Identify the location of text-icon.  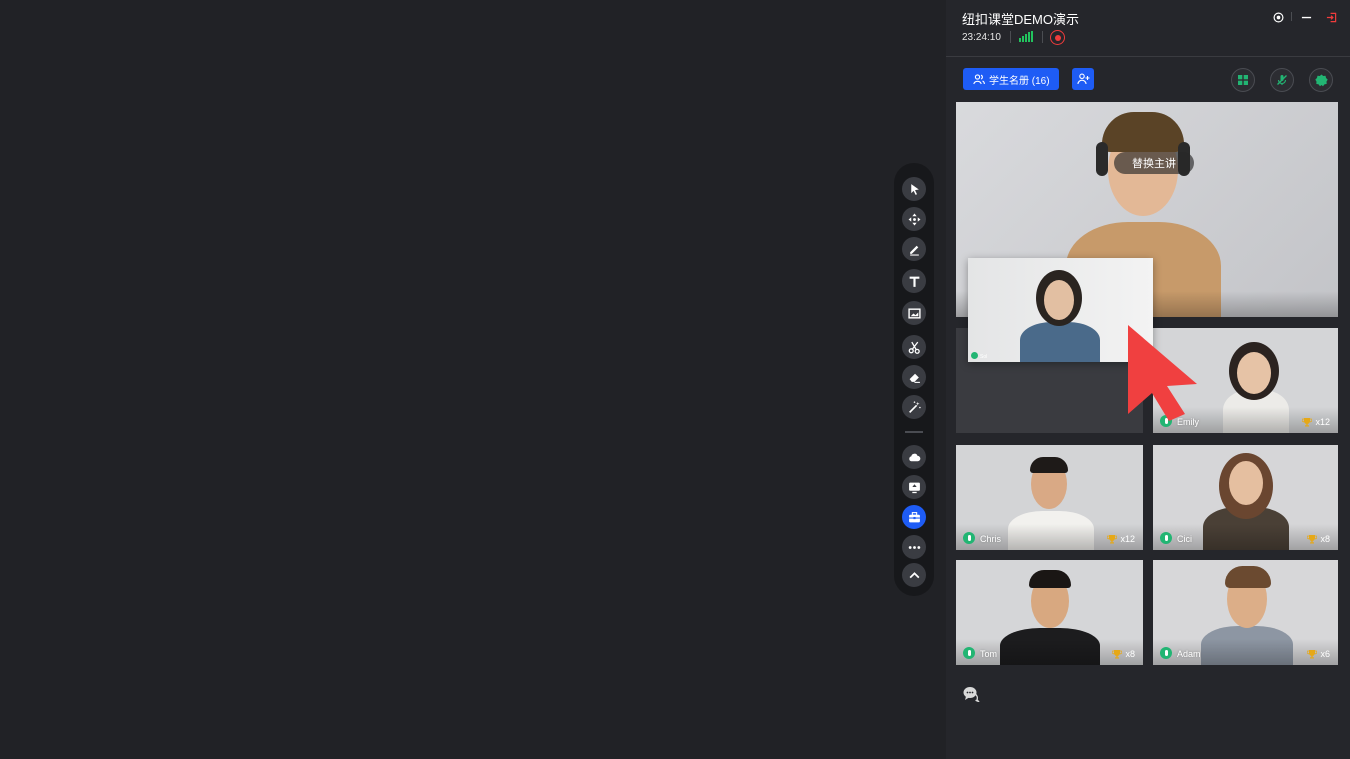
(914, 281).